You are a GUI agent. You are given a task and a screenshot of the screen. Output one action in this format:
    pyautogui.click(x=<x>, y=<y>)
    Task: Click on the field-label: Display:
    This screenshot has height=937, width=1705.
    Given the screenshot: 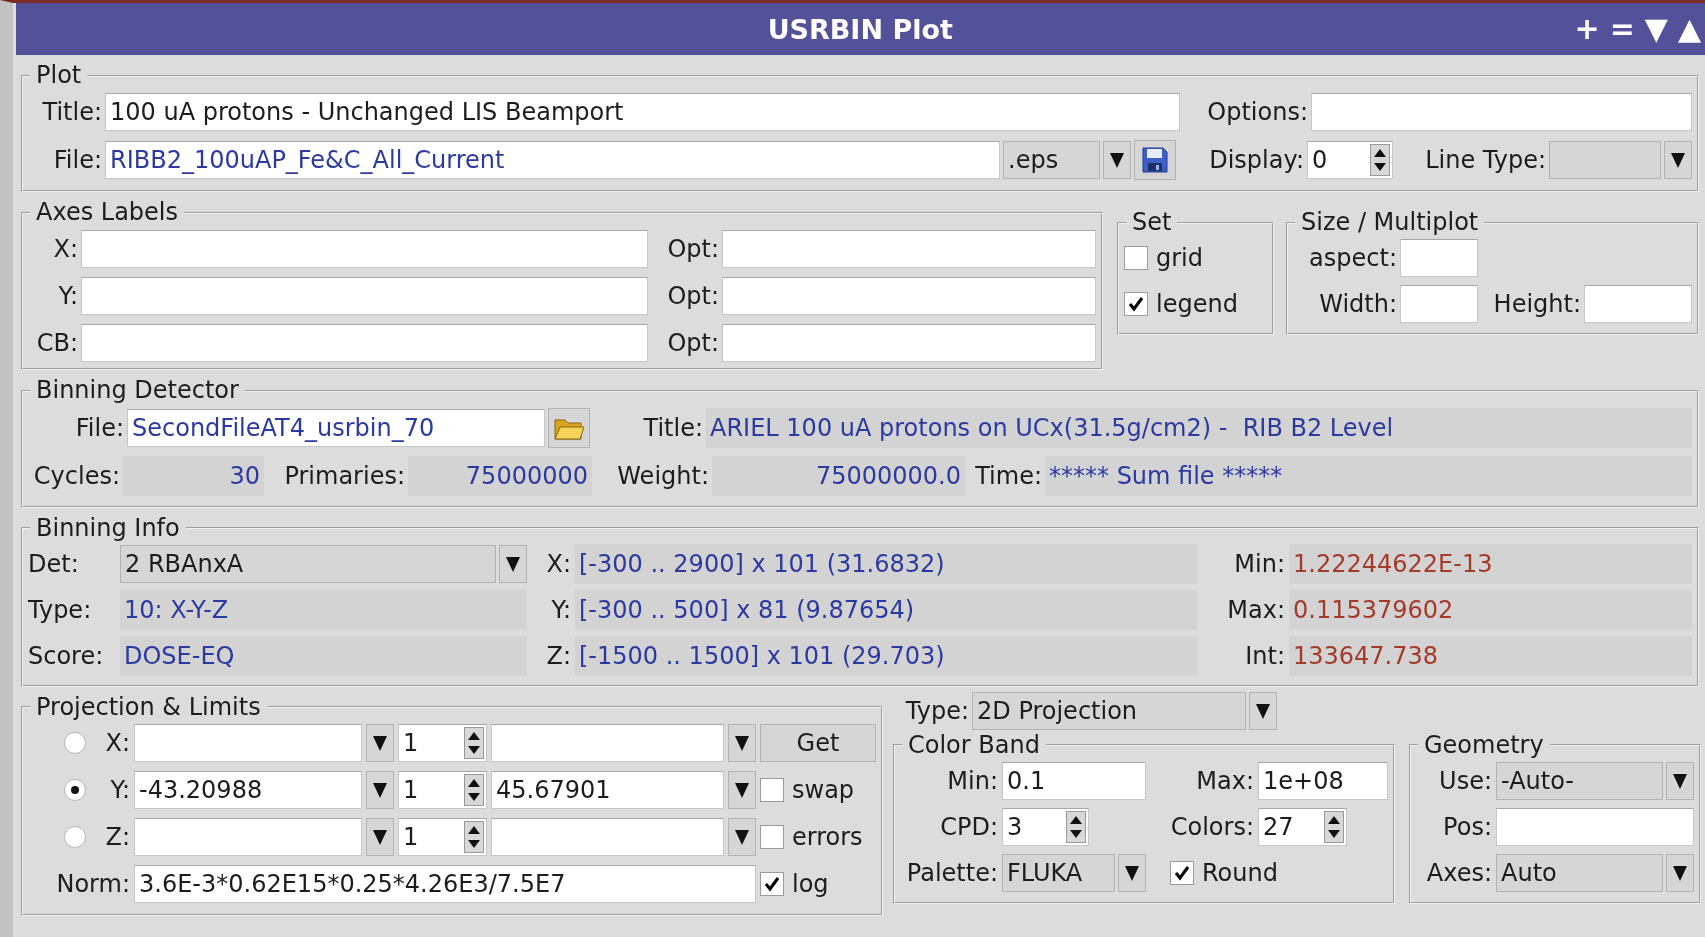 What is the action you would take?
    pyautogui.click(x=1256, y=160)
    